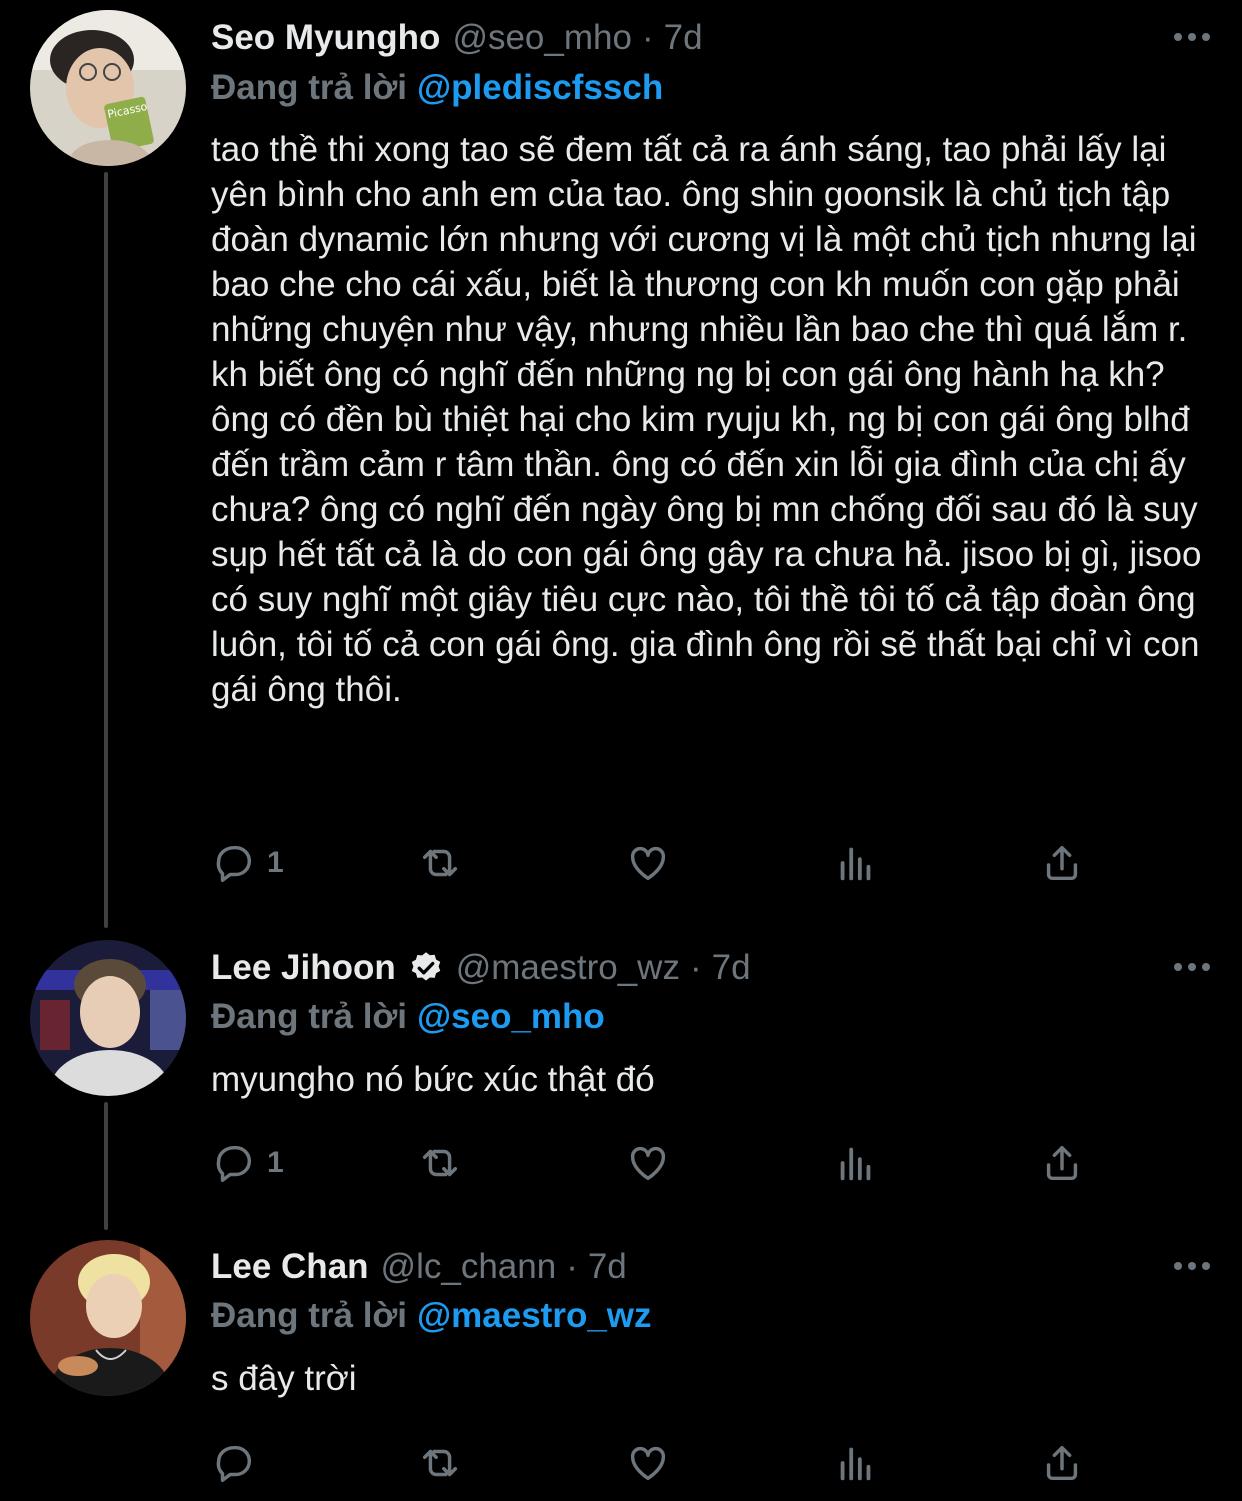 This screenshot has width=1242, height=1501. I want to click on user-handle: @lc_chann, so click(469, 1267).